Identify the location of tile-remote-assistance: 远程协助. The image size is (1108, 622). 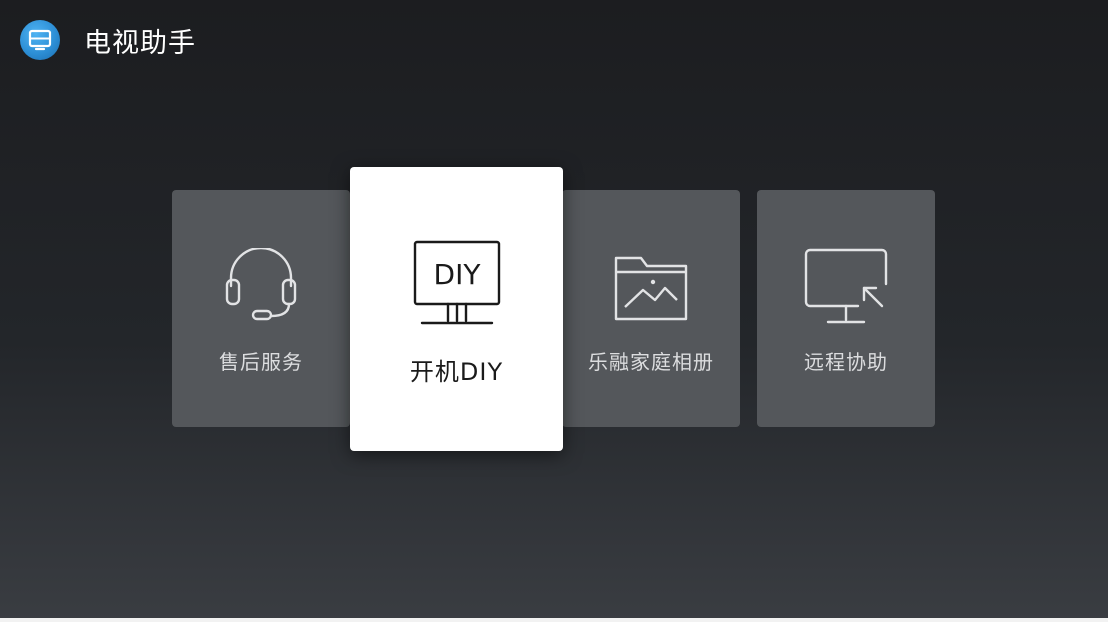
(846, 308).